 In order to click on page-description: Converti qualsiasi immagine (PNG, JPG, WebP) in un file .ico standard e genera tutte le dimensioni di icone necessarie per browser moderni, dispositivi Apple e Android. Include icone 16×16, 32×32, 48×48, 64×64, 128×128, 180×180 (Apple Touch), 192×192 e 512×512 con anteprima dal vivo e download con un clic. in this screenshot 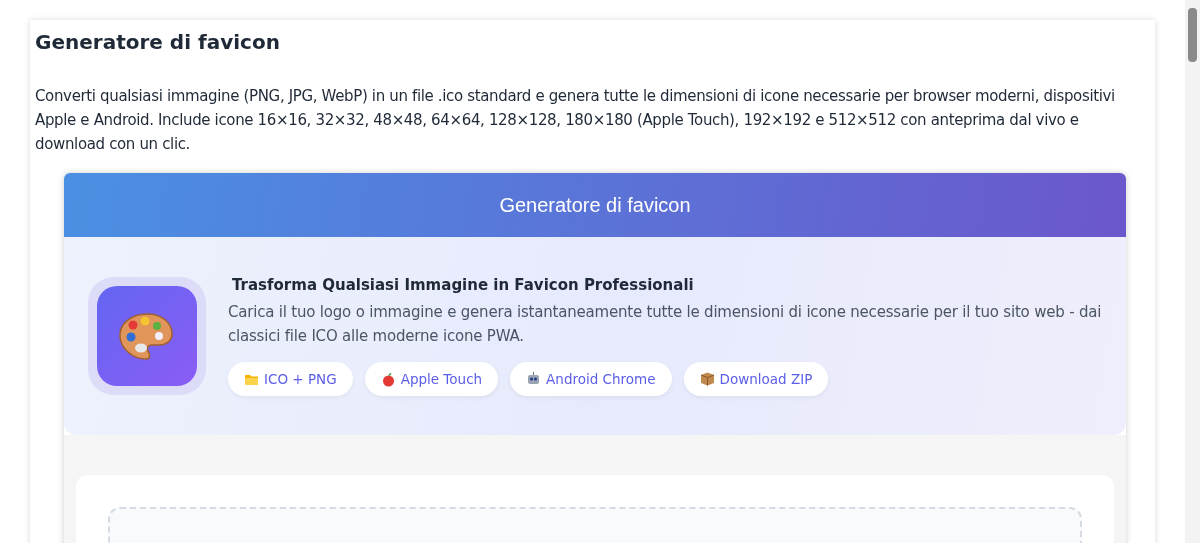, I will do `click(575, 120)`.